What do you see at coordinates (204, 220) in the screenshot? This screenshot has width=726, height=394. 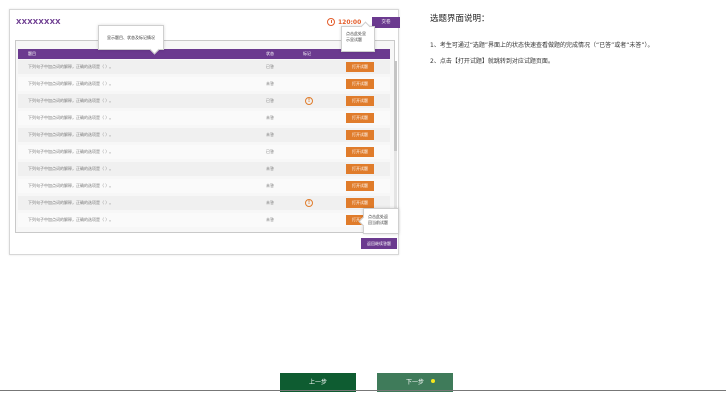 I see `table-row: 下列句子中加点词的解释，正确的选项是（ ）。未答打开试题` at bounding box center [204, 220].